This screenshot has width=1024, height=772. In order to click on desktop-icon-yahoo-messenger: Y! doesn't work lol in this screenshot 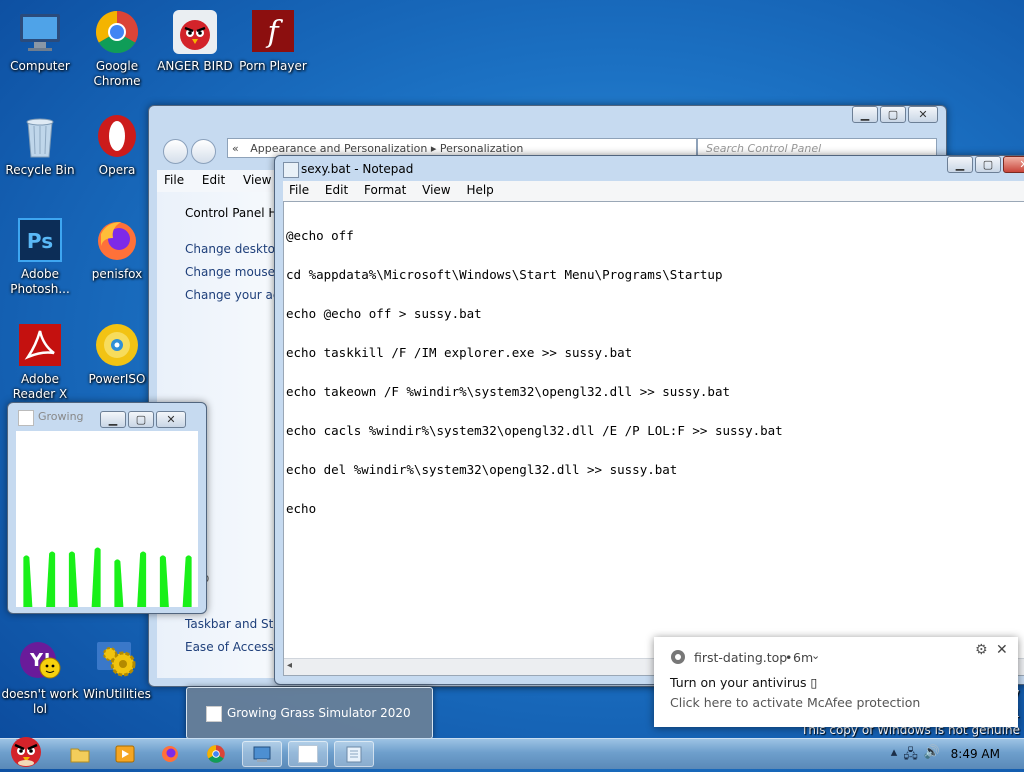, I will do `click(40, 676)`.